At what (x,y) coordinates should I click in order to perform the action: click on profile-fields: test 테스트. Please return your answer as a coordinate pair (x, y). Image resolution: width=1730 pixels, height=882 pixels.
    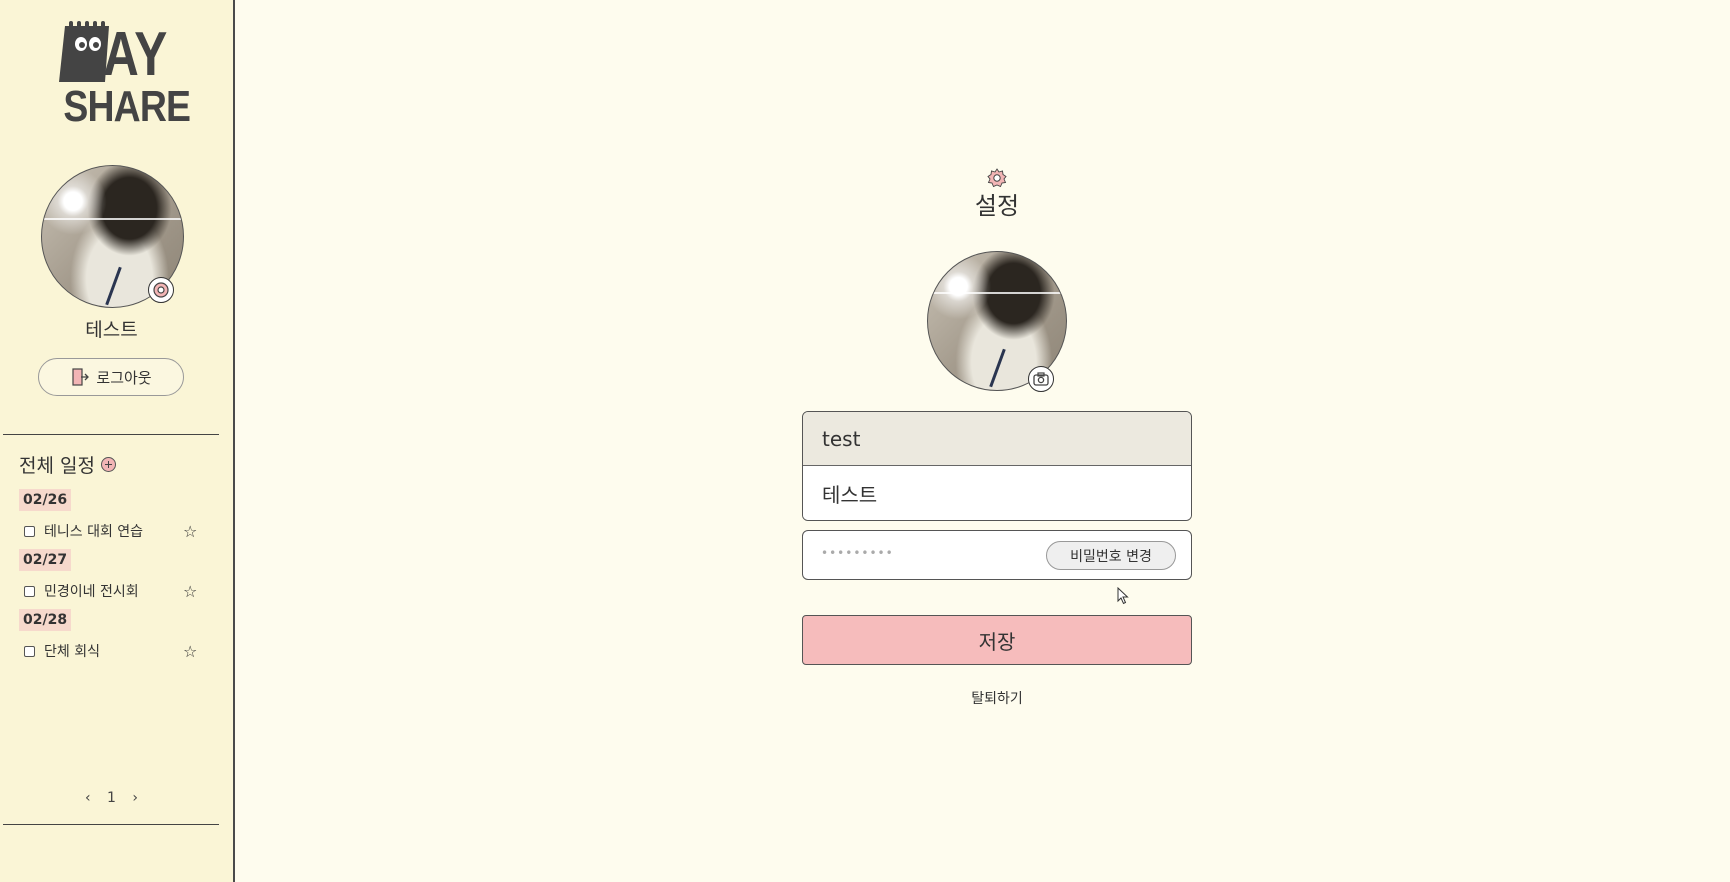
    Looking at the image, I should click on (997, 466).